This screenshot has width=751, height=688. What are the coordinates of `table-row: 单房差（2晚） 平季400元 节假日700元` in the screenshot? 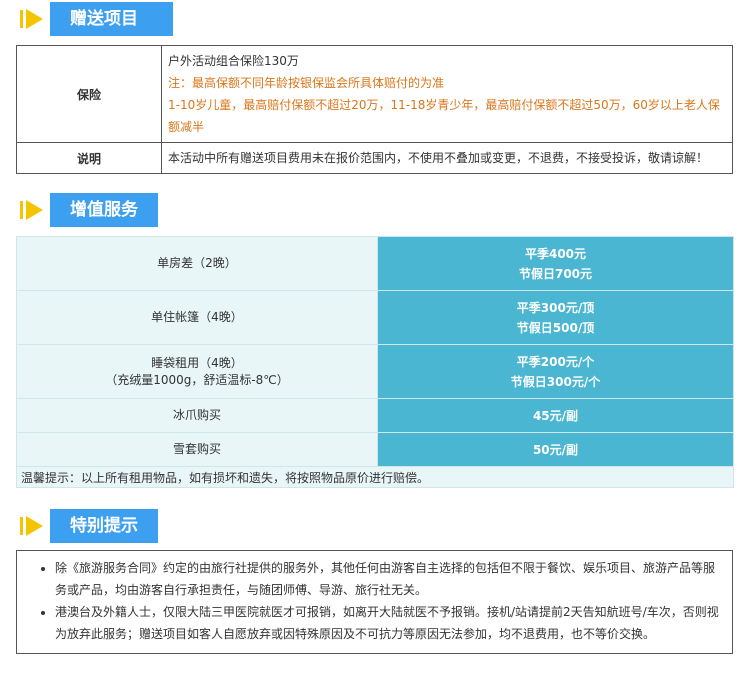 It's located at (375, 263).